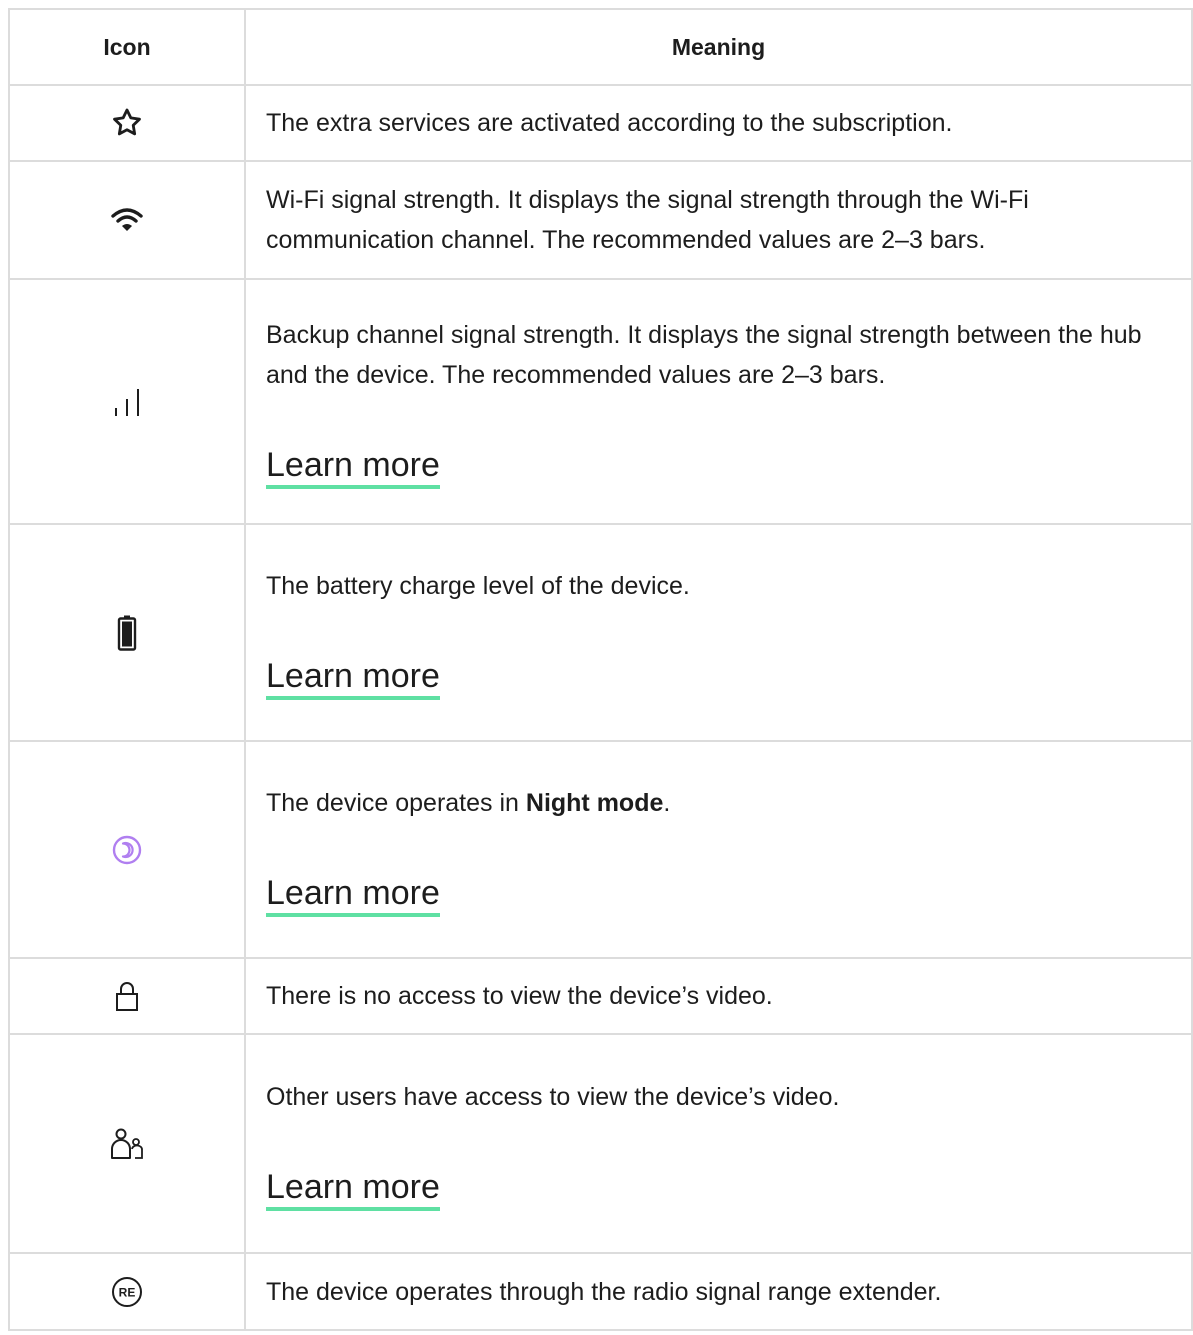  I want to click on night-mode-icon, so click(127, 849).